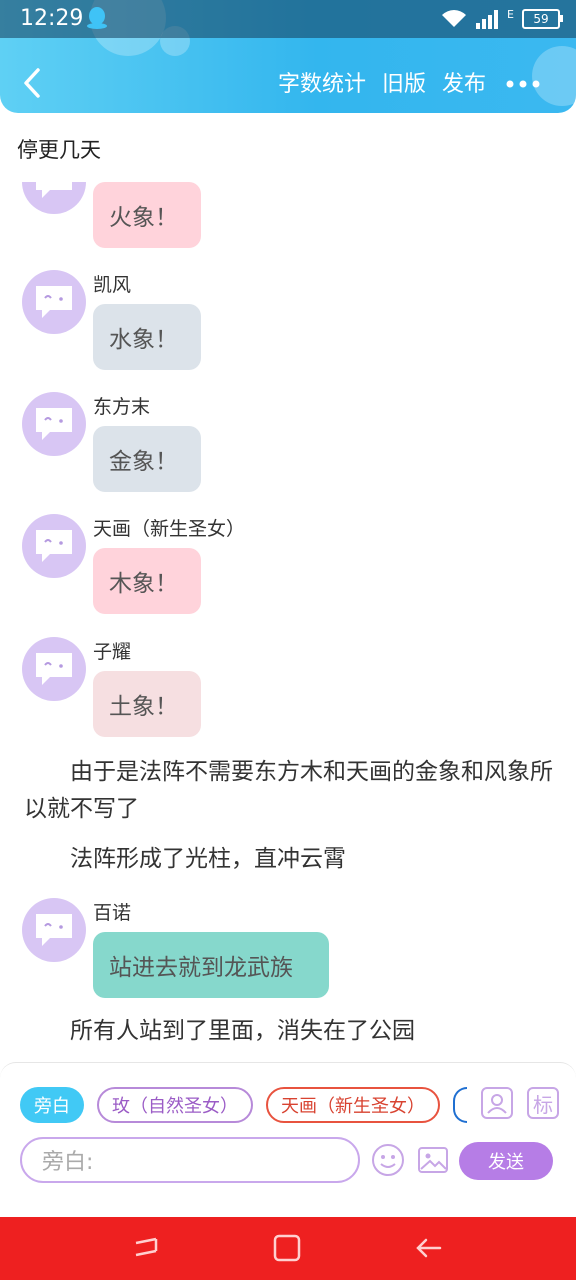 The width and height of the screenshot is (576, 1280). What do you see at coordinates (288, 19) in the screenshot?
I see `status-bar: 12:29 E 59` at bounding box center [288, 19].